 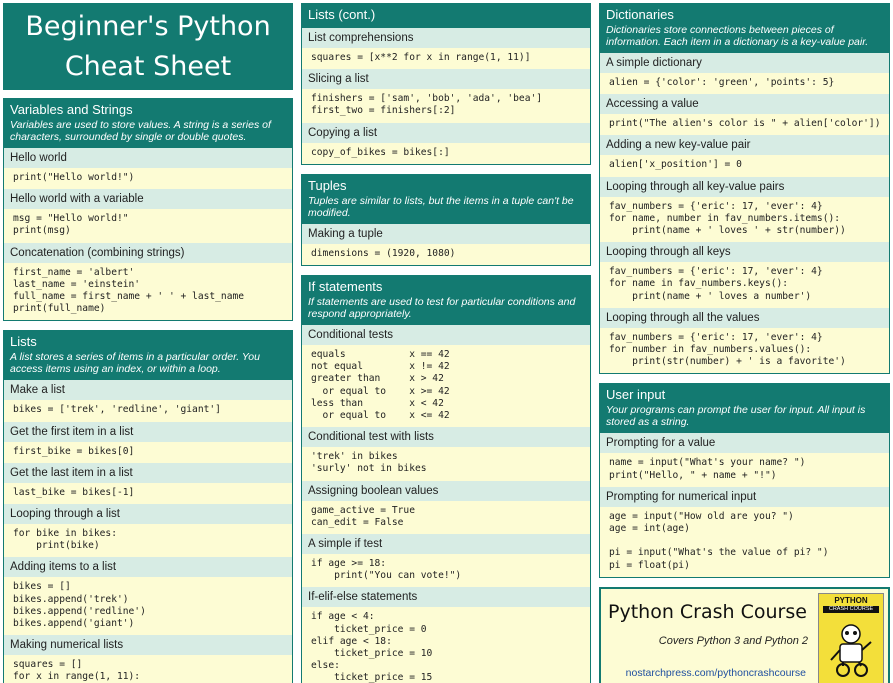 What do you see at coordinates (148, 431) in the screenshot?
I see `subsection-label: Get the first item in a list` at bounding box center [148, 431].